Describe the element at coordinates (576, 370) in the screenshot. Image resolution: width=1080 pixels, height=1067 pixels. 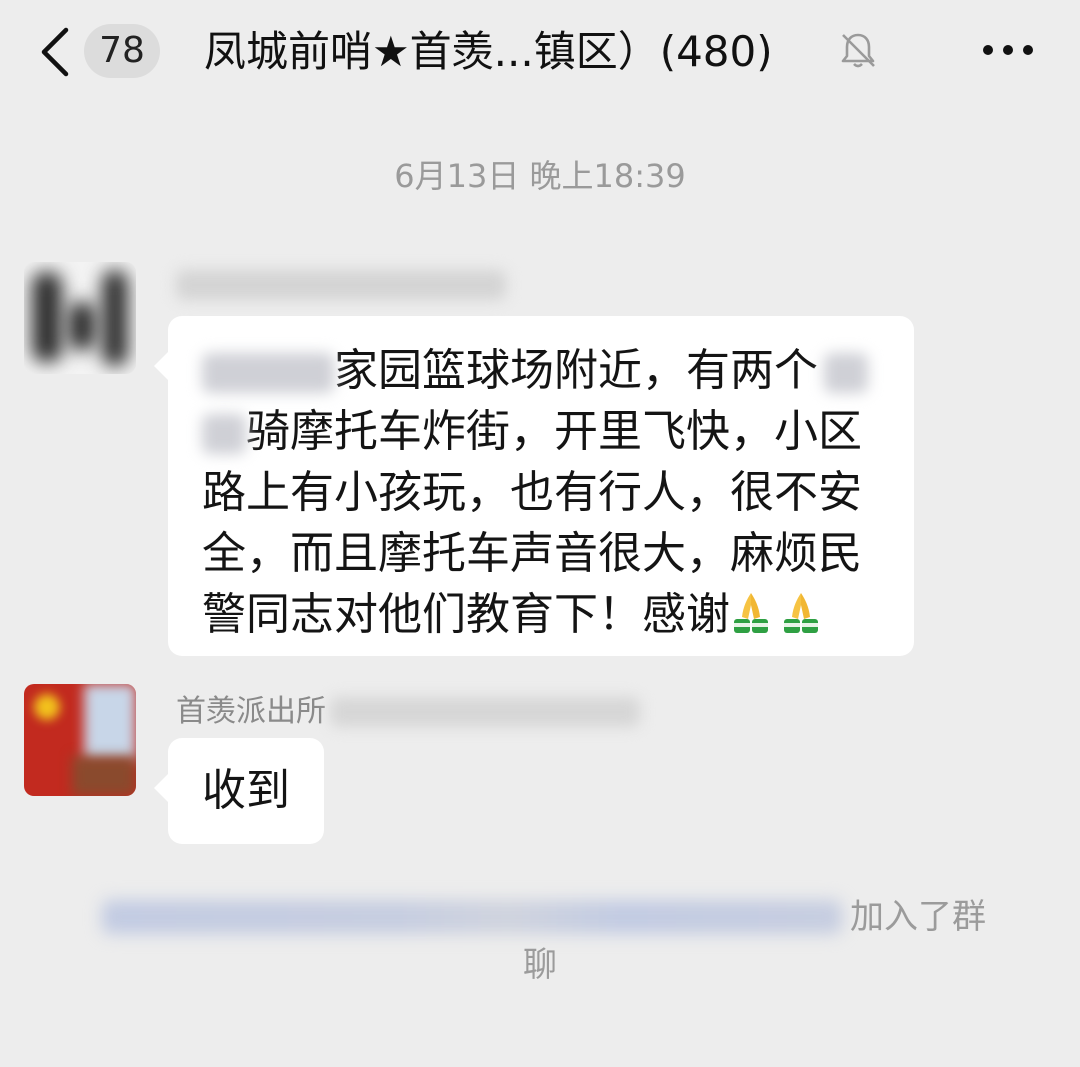
I see `message-text: 家园篮球场附近，有两个` at that location.